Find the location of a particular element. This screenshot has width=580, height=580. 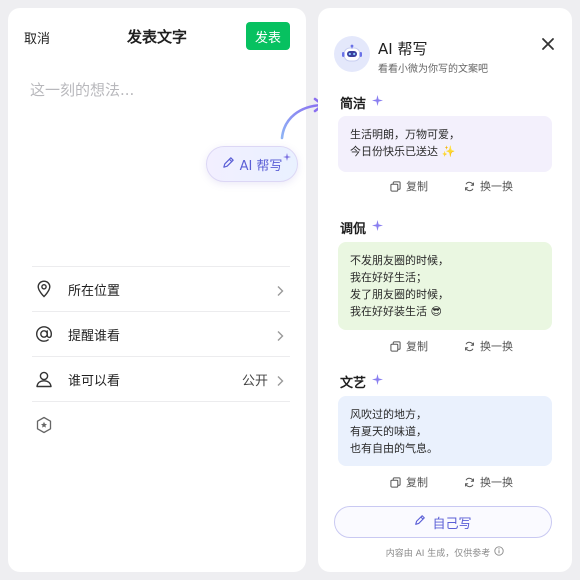

suggestion-line: 今日份快乐已送达 ✨ is located at coordinates (403, 151).